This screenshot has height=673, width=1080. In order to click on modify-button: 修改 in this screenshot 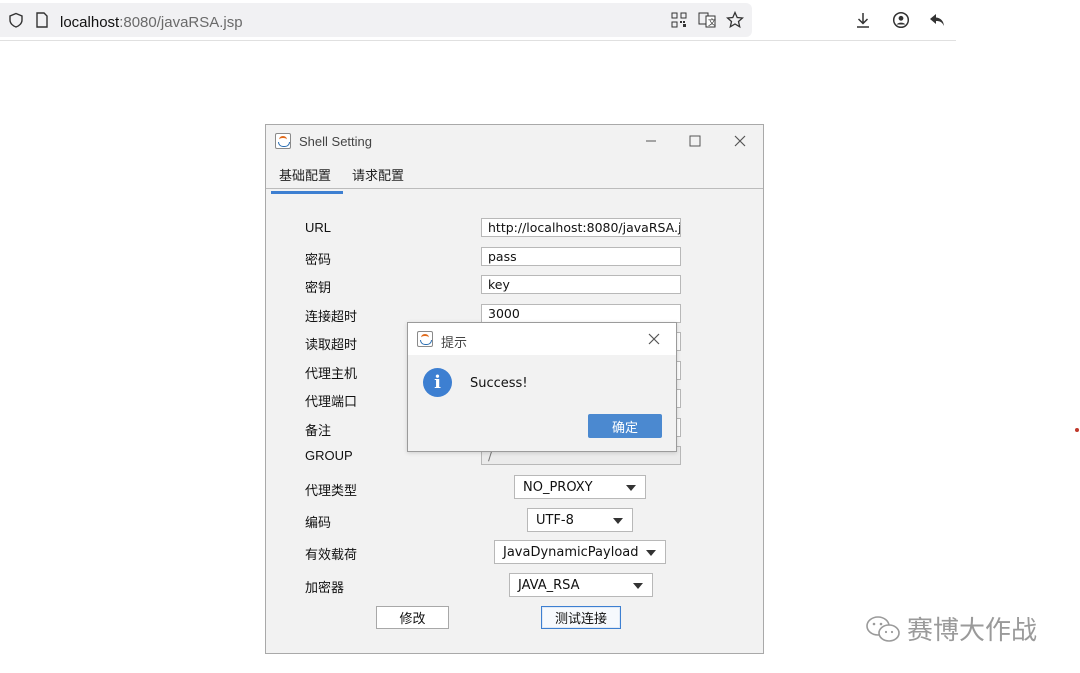, I will do `click(412, 617)`.